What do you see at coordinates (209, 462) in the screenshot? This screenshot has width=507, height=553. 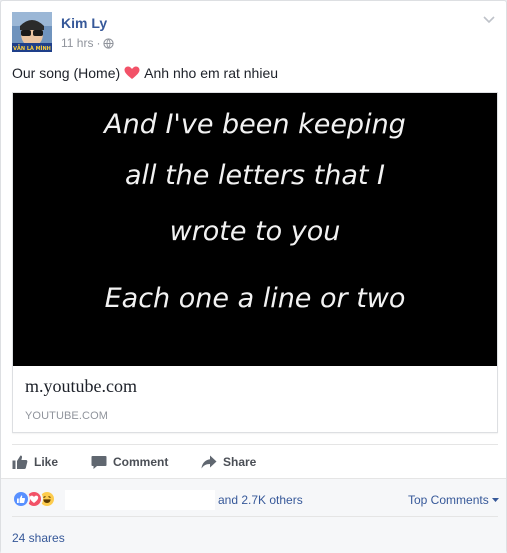 I see `share-arrow-icon` at bounding box center [209, 462].